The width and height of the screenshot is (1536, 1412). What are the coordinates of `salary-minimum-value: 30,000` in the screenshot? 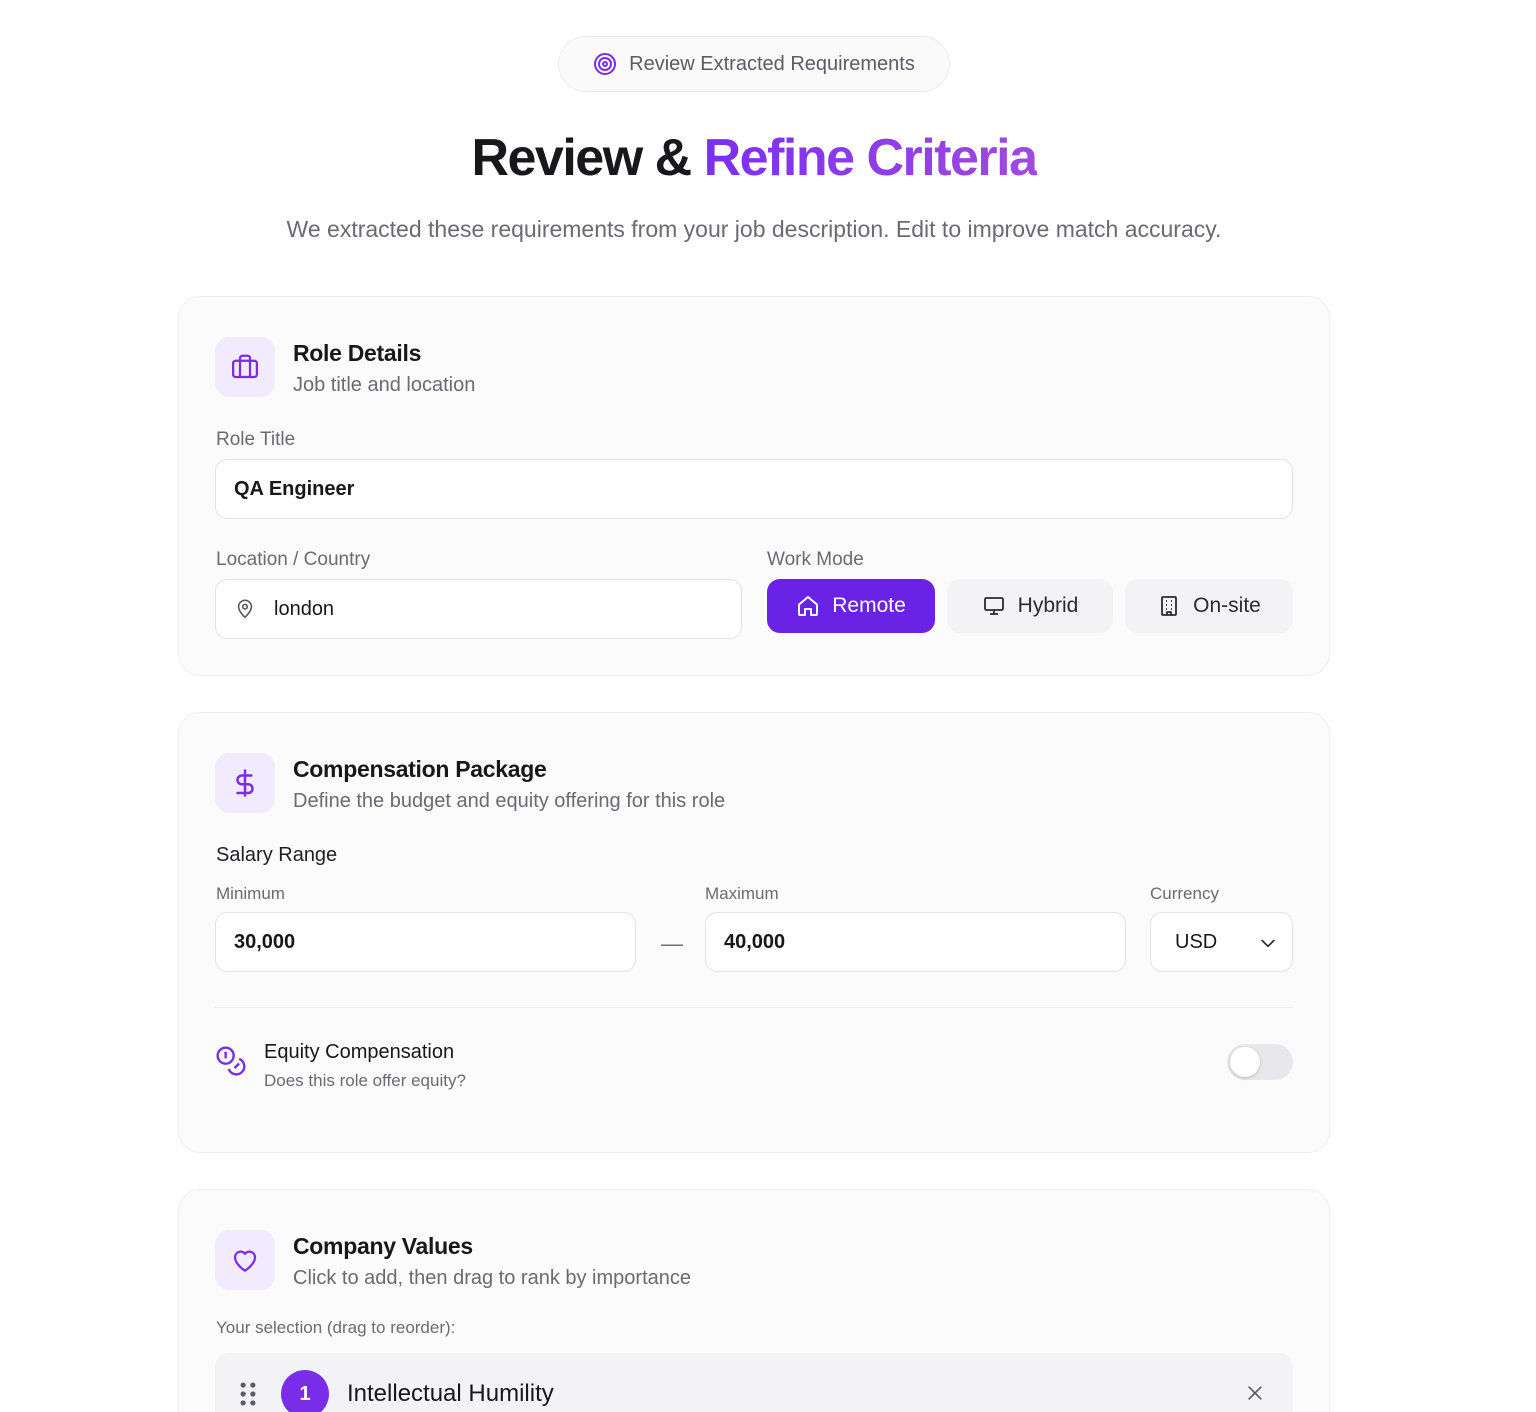 It's located at (265, 941).